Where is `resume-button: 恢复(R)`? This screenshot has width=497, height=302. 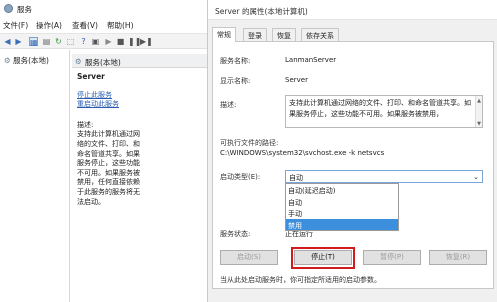
resume-button: 恢复(R) is located at coordinates (458, 257).